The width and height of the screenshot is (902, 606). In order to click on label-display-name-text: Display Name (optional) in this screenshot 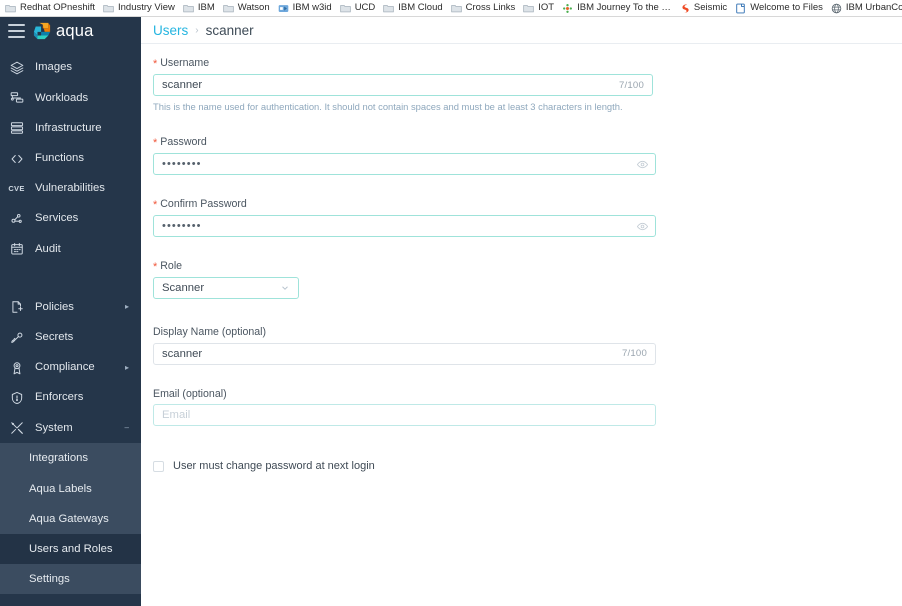, I will do `click(210, 332)`.